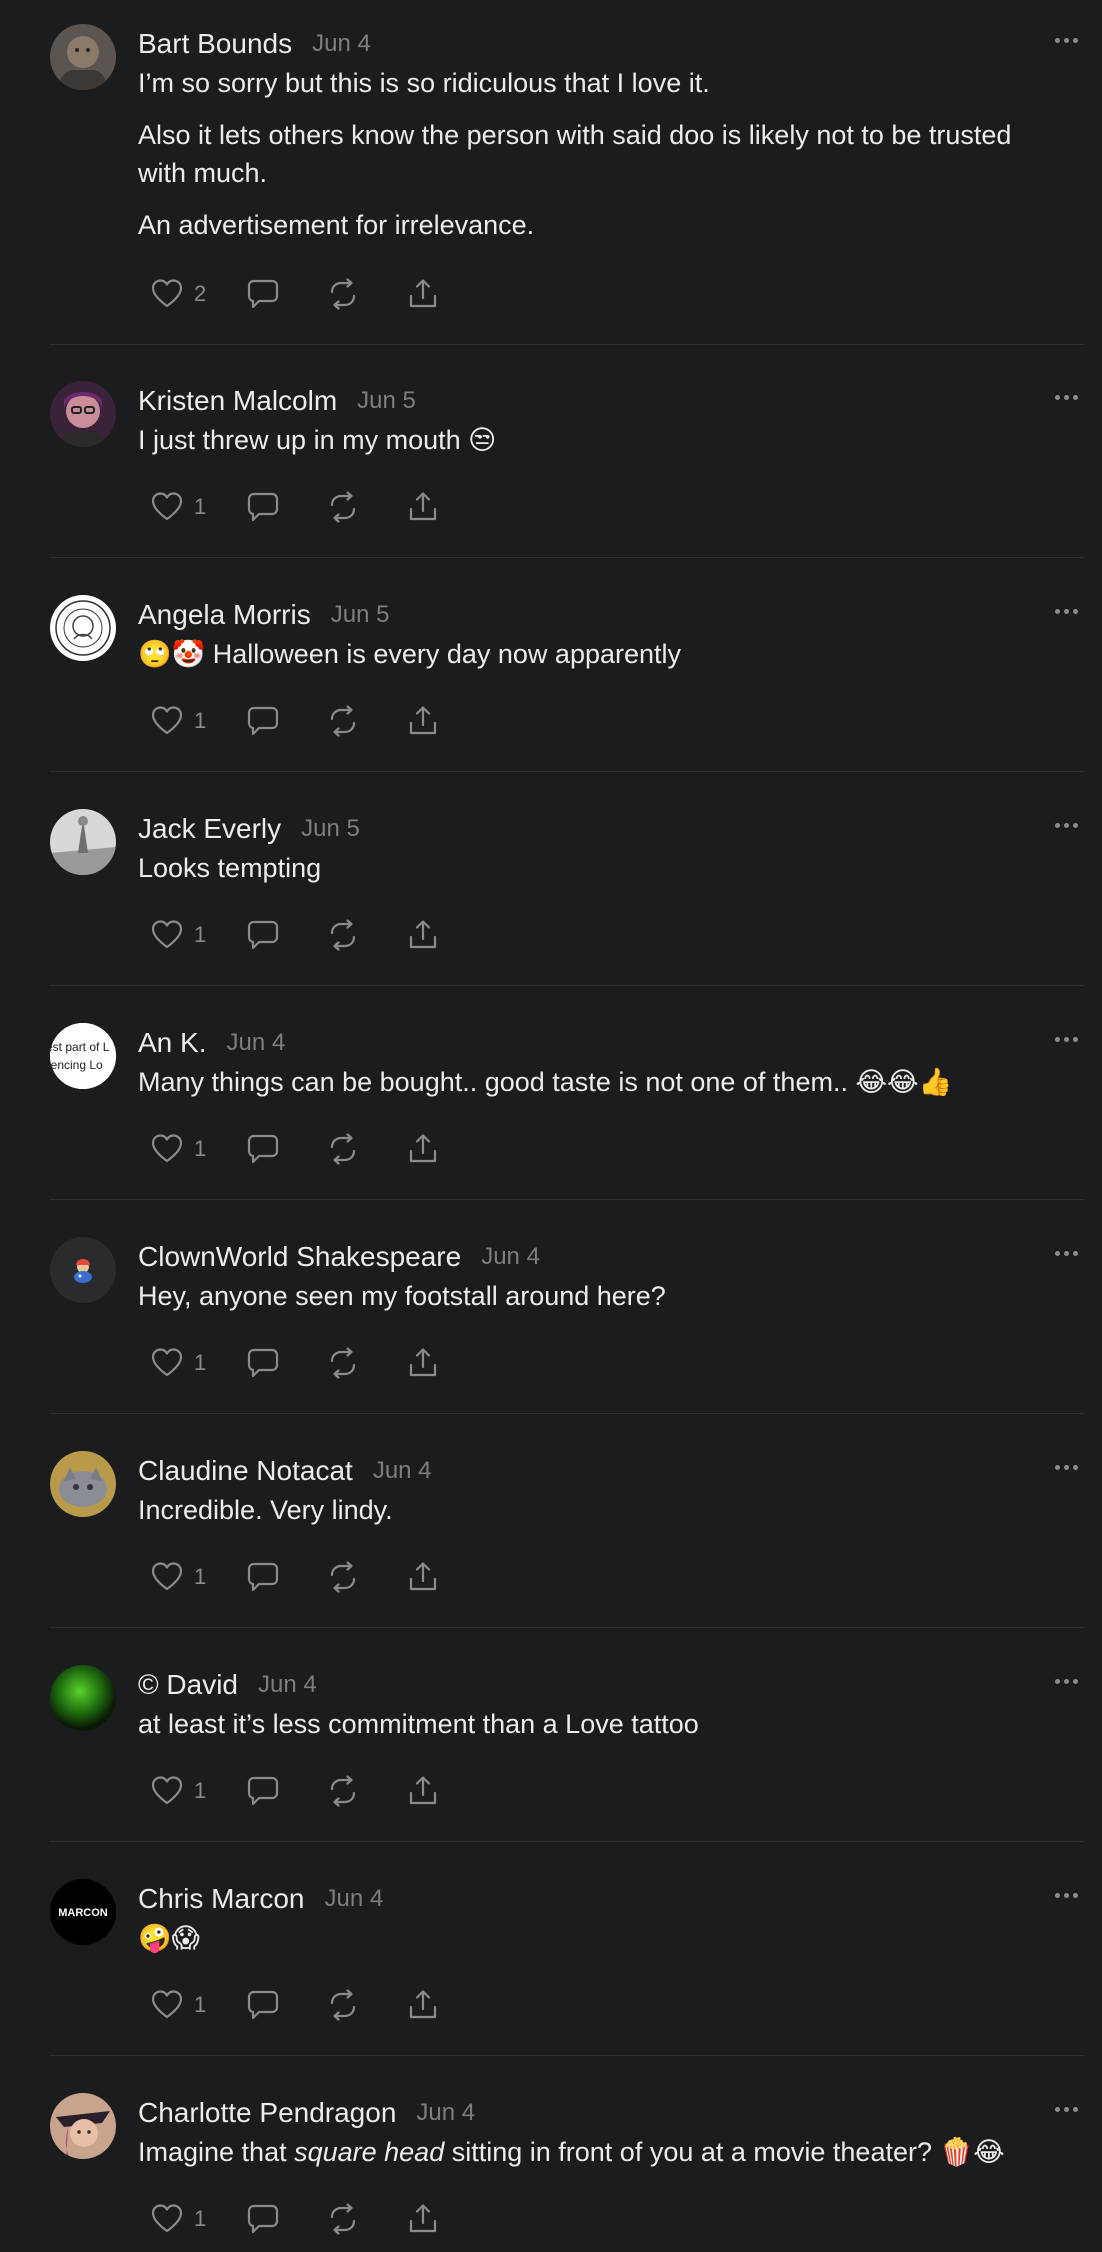 The width and height of the screenshot is (1102, 2252). I want to click on like-button: 2, so click(179, 294).